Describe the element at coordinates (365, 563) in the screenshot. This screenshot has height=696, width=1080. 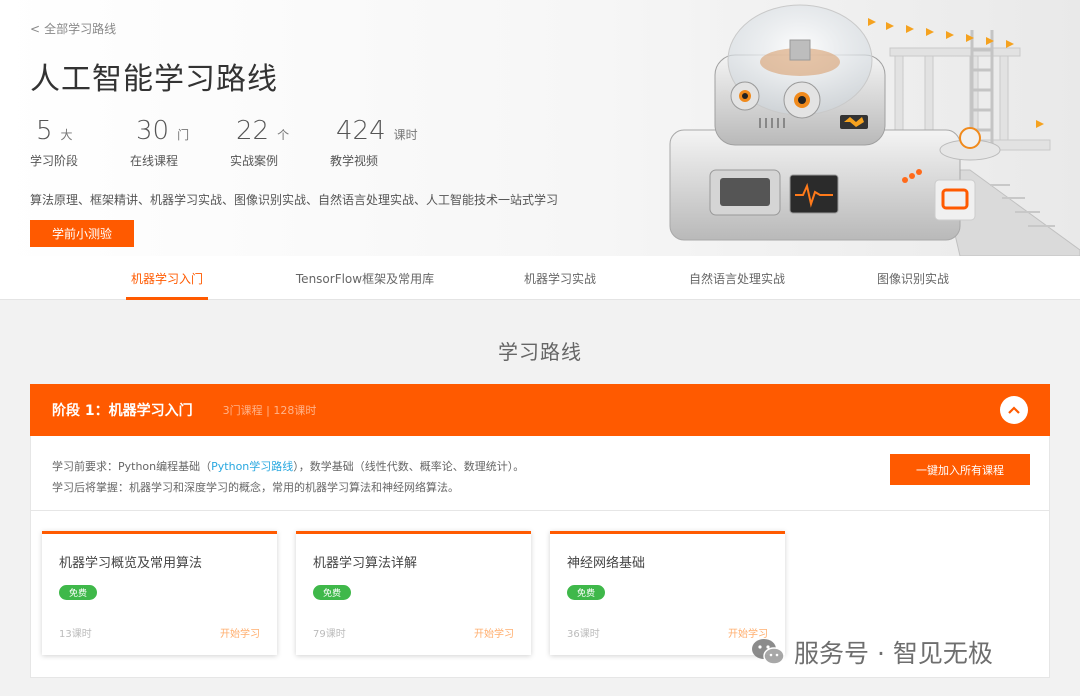
I see `course-title: 机器学习算法详解` at that location.